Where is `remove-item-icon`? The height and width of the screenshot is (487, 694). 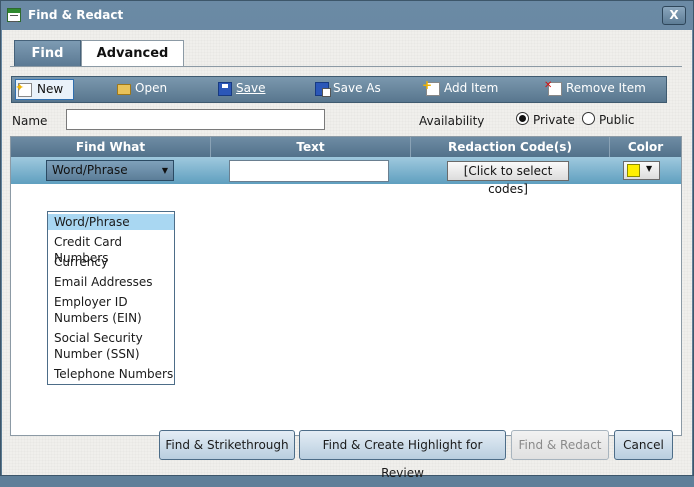
remove-item-icon is located at coordinates (553, 86).